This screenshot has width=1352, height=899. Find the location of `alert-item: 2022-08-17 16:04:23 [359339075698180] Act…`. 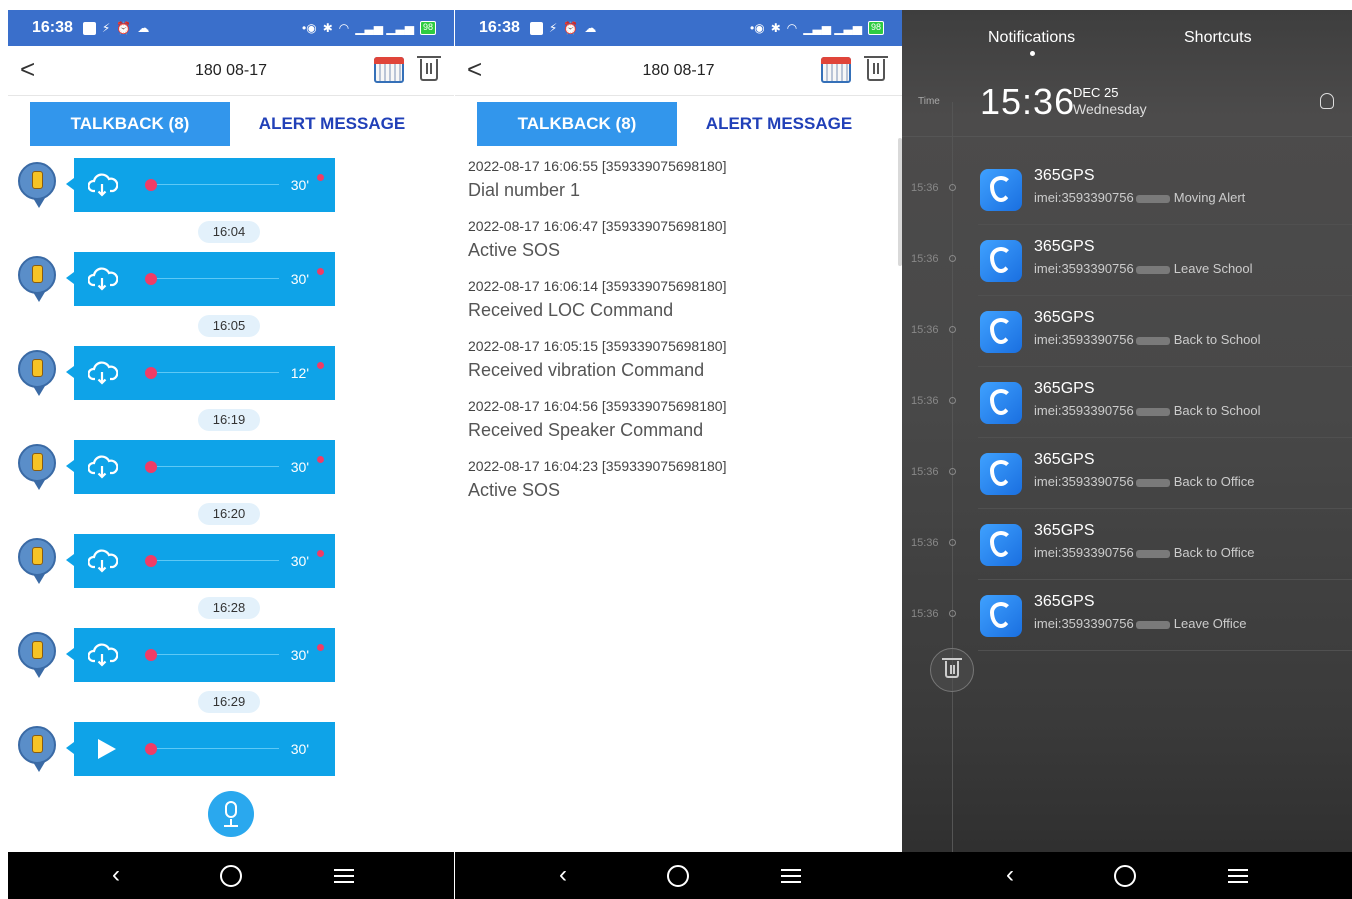

alert-item: 2022-08-17 16:04:23 [359339075698180] Act… is located at coordinates (668, 479).